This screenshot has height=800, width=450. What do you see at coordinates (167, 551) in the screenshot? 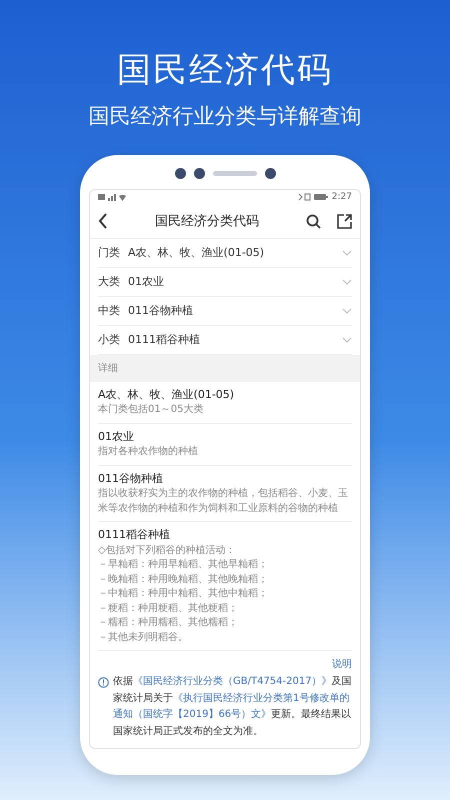
I see `detail-text: ◇包括对下列稻谷的种植活动：` at bounding box center [167, 551].